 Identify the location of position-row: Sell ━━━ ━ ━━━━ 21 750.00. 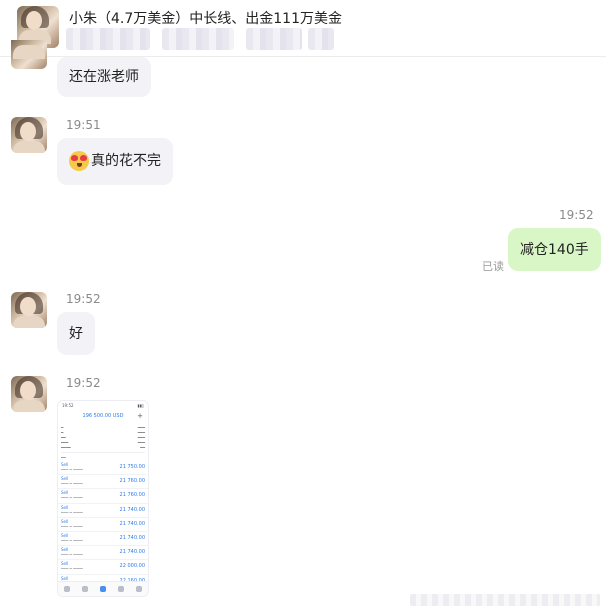
(103, 468).